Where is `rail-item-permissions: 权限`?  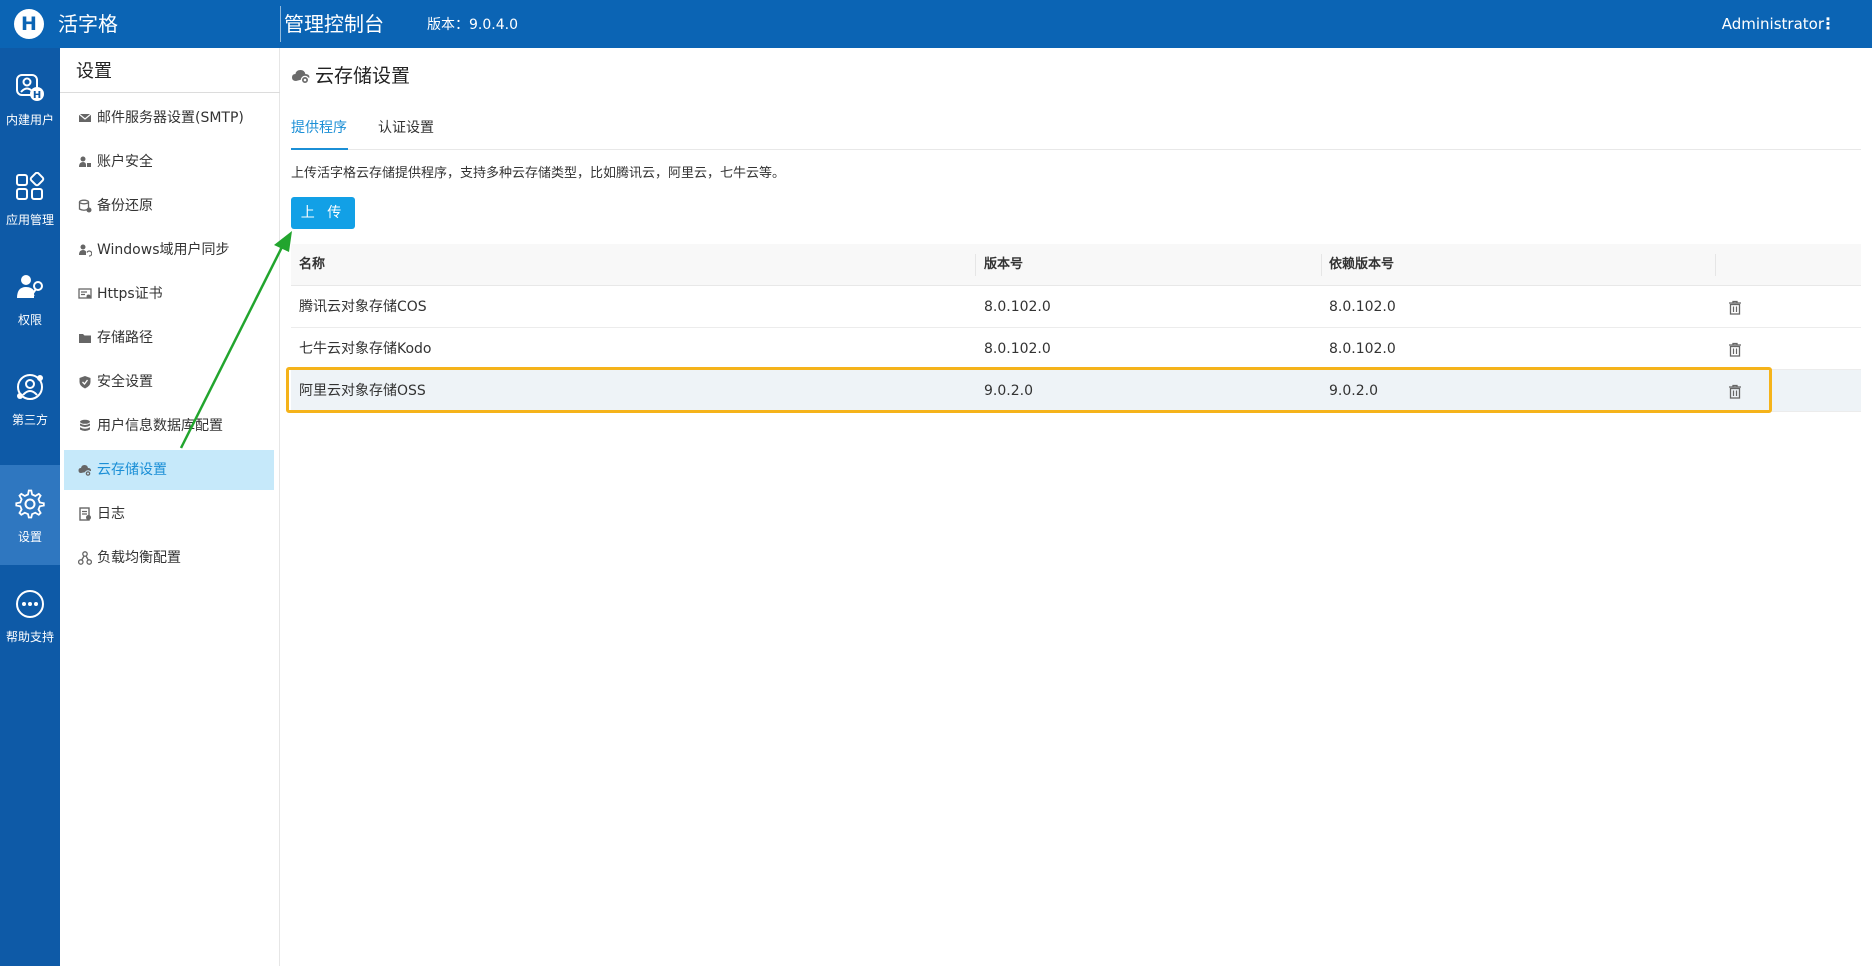
rail-item-permissions: 权限 is located at coordinates (30, 298).